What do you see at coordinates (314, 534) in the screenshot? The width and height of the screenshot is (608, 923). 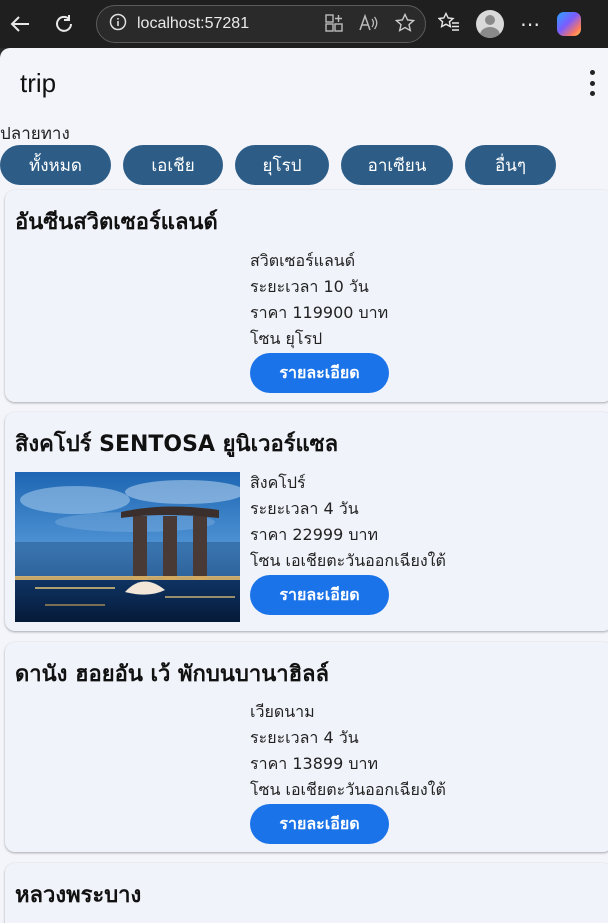 I see `trip-price: ราคา 22999 บาท` at bounding box center [314, 534].